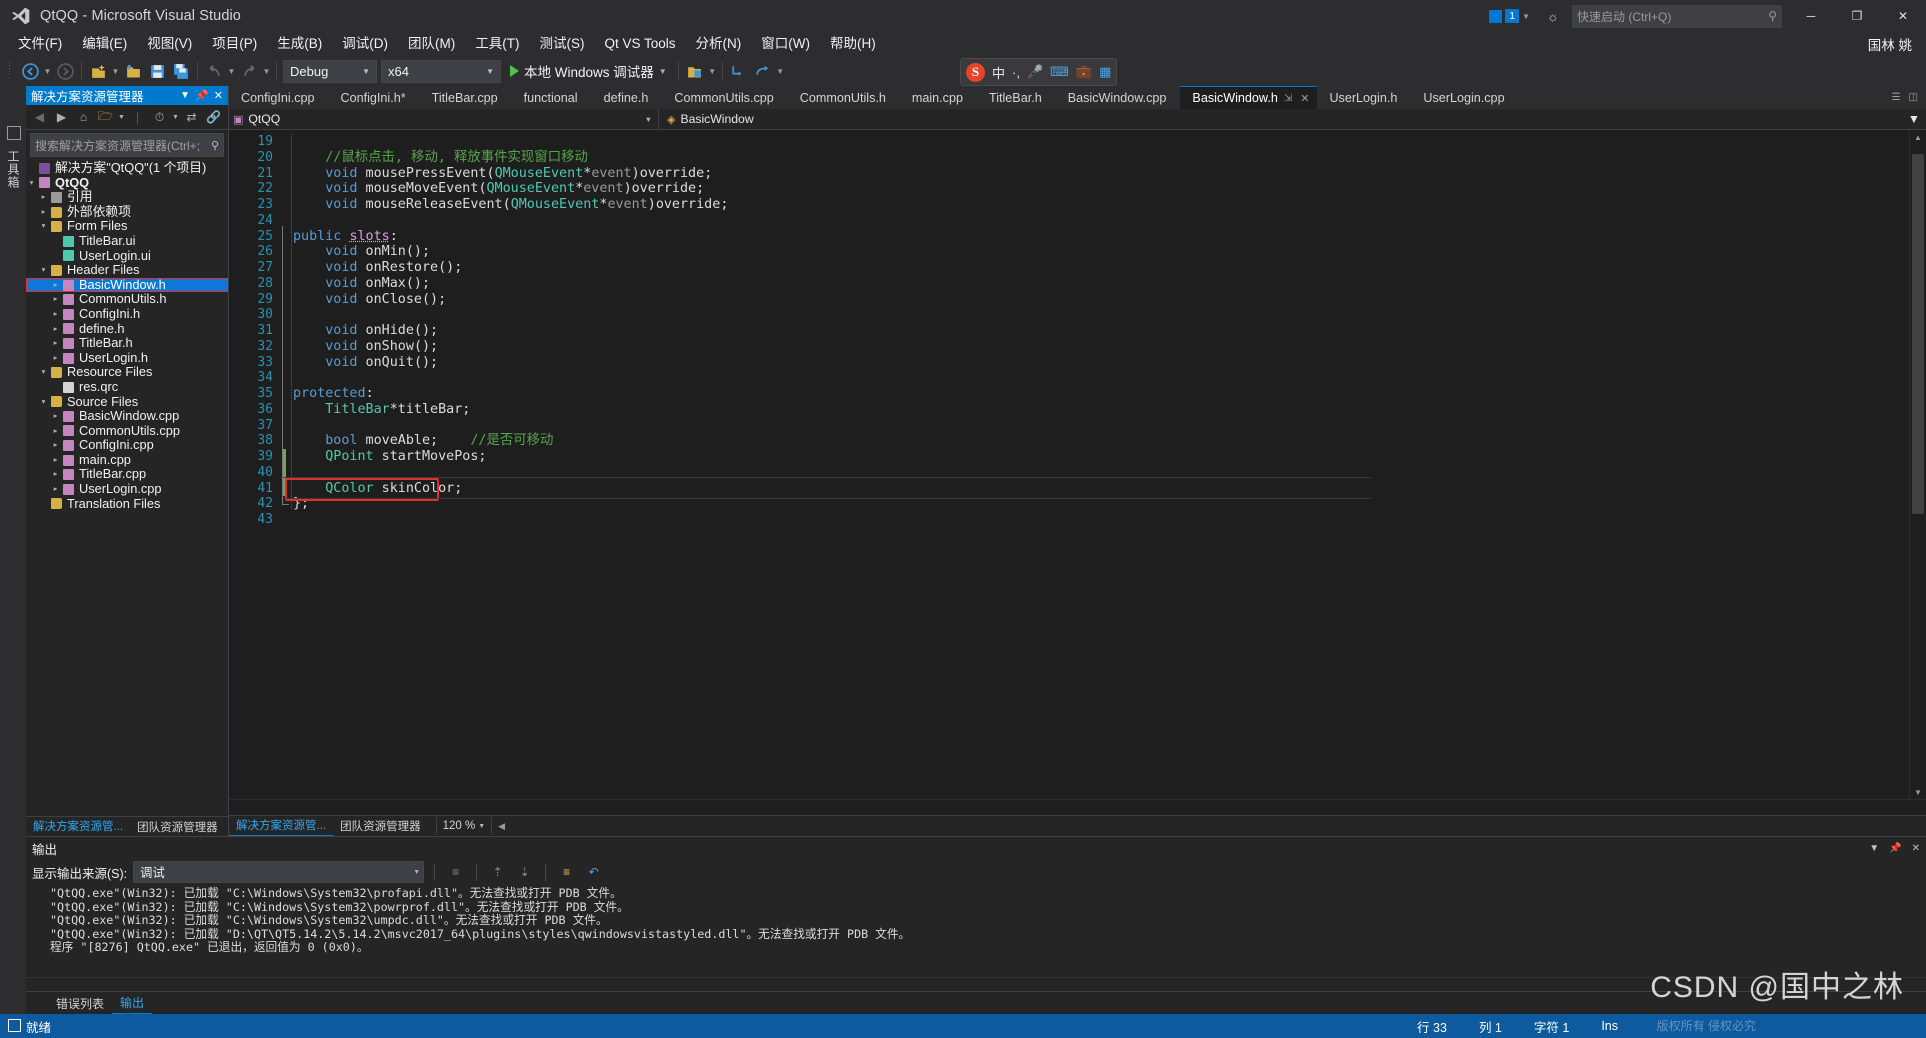 The width and height of the screenshot is (1926, 1038). I want to click on editor-tab-functional: functional, so click(551, 97).